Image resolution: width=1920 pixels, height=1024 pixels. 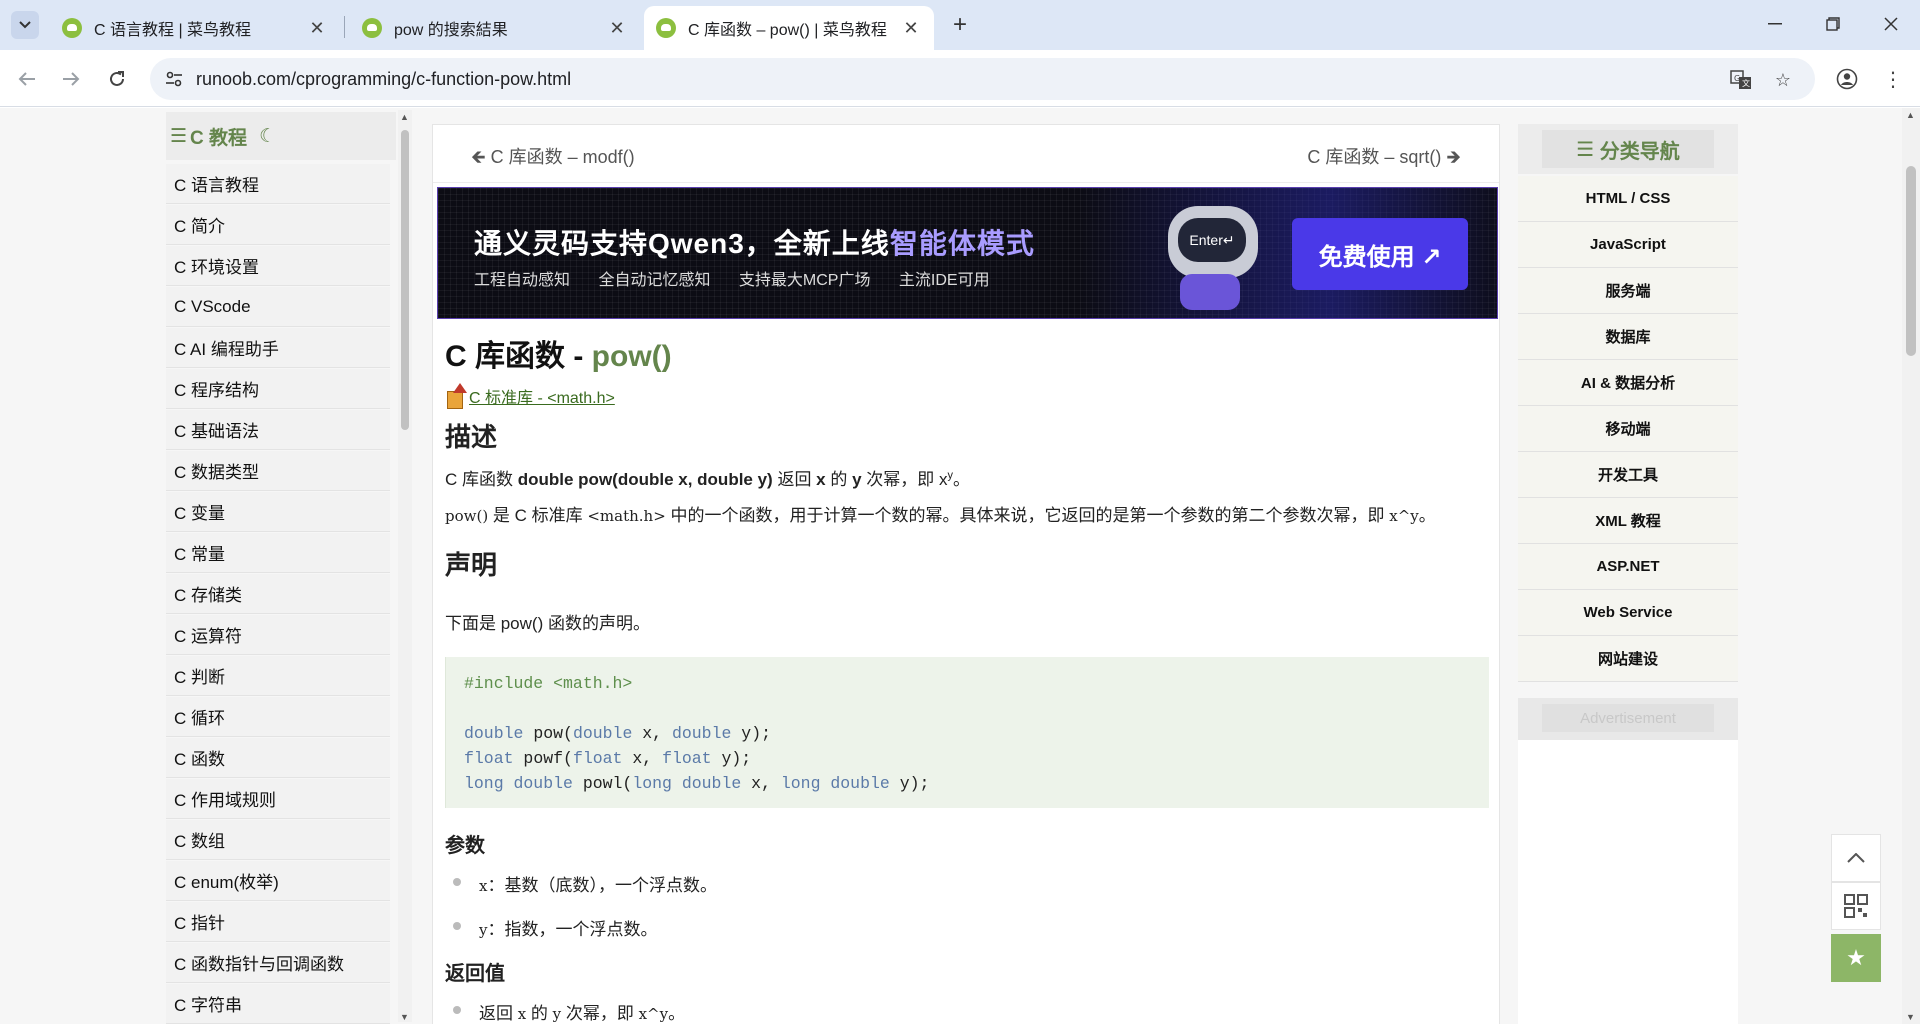 I want to click on category-nav-item: 网站建设, so click(x=1628, y=659).